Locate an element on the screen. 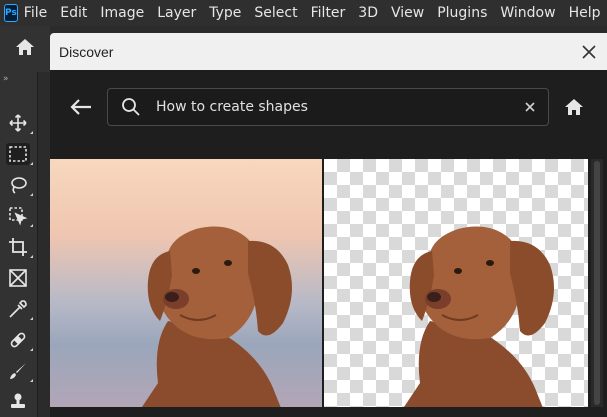  menu-help: Help is located at coordinates (585, 13).